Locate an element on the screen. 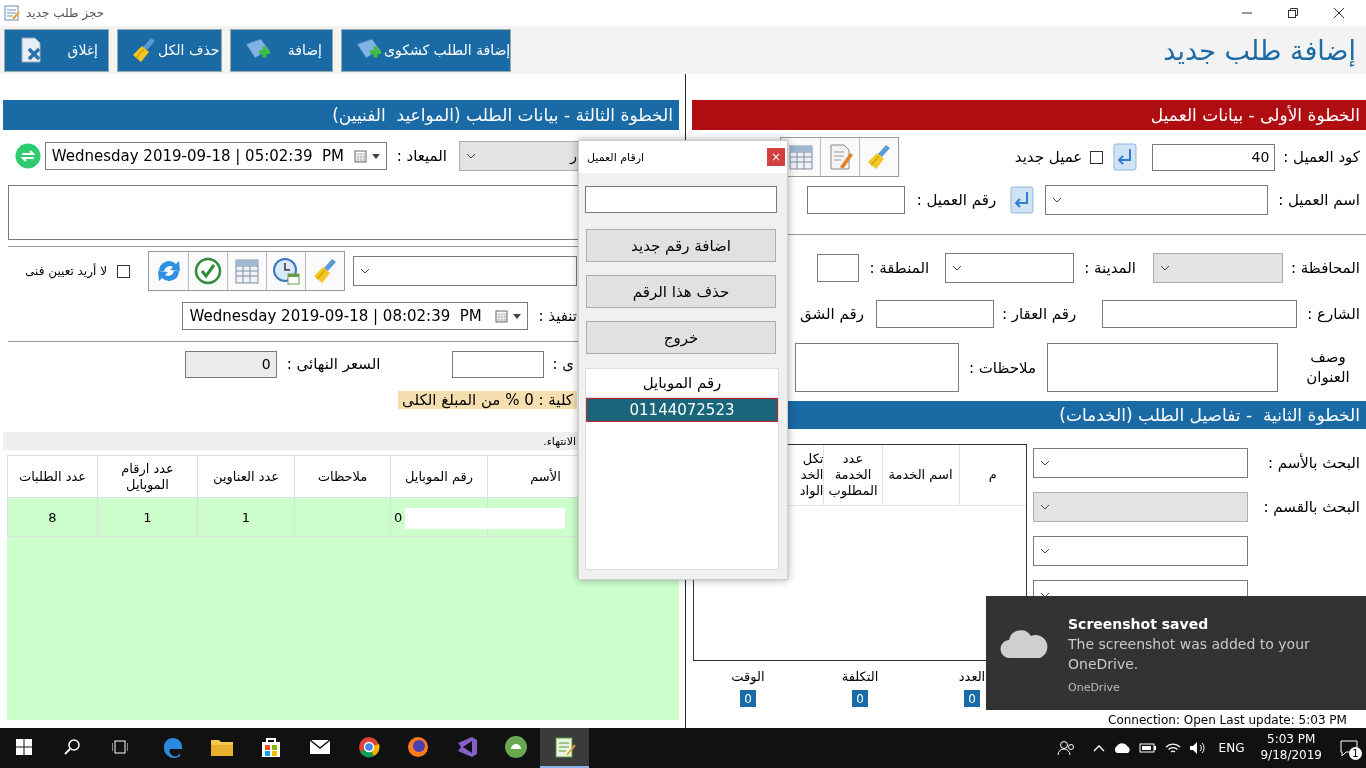 The image size is (1366, 768). notification-icon is located at coordinates (1349, 748).